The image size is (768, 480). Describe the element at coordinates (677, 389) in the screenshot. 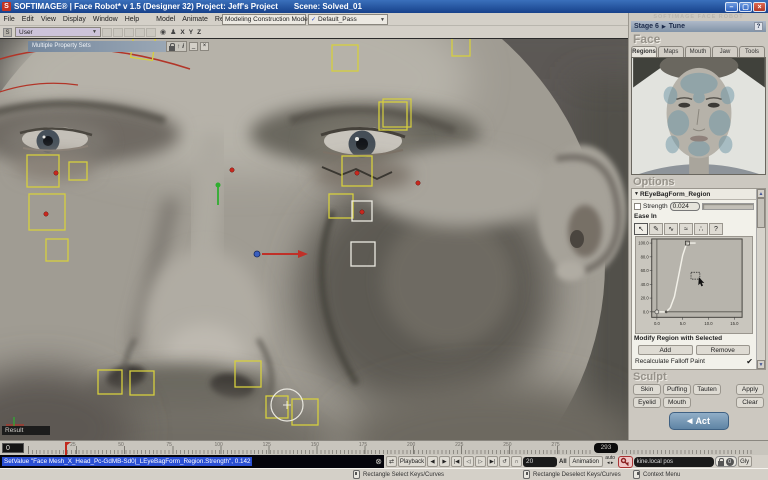

I see `sculpt-puffing-button: Puffing` at that location.